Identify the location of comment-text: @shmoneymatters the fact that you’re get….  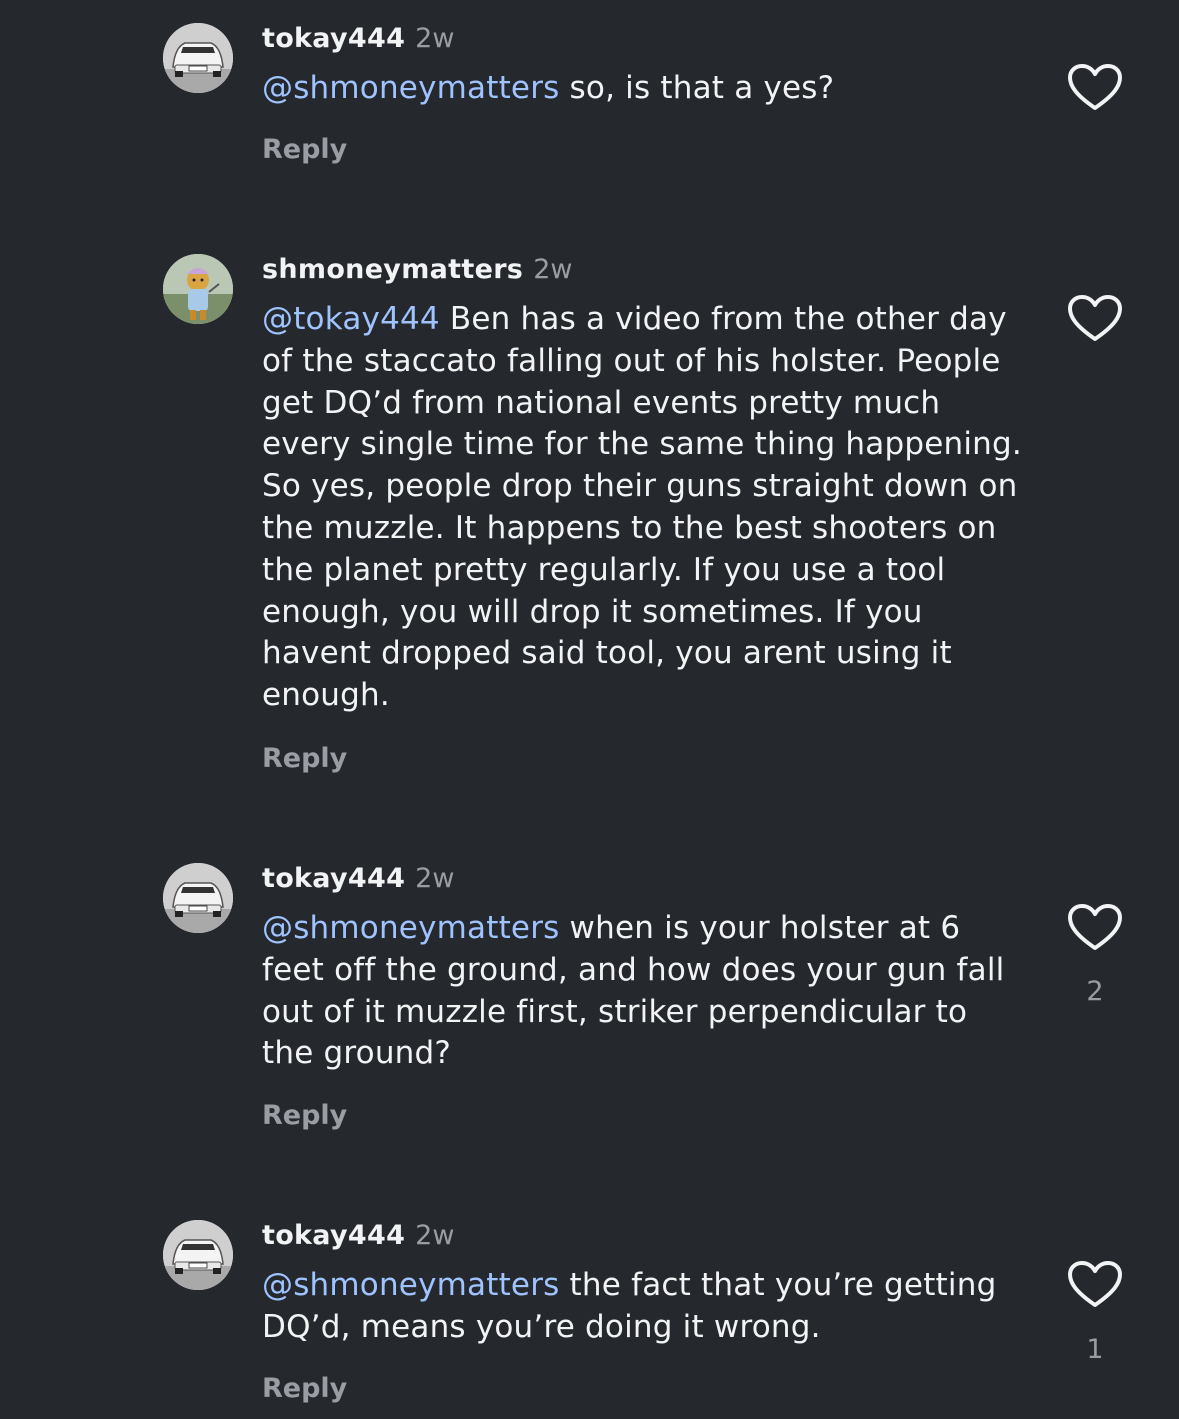
(642, 1307).